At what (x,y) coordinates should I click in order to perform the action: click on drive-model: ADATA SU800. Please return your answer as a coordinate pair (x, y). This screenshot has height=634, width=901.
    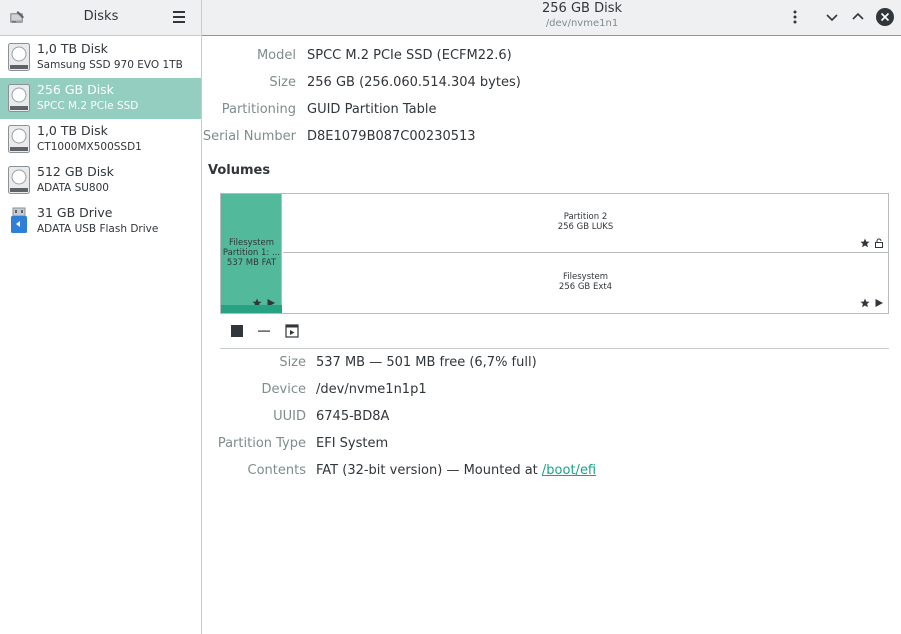
    Looking at the image, I should click on (73, 188).